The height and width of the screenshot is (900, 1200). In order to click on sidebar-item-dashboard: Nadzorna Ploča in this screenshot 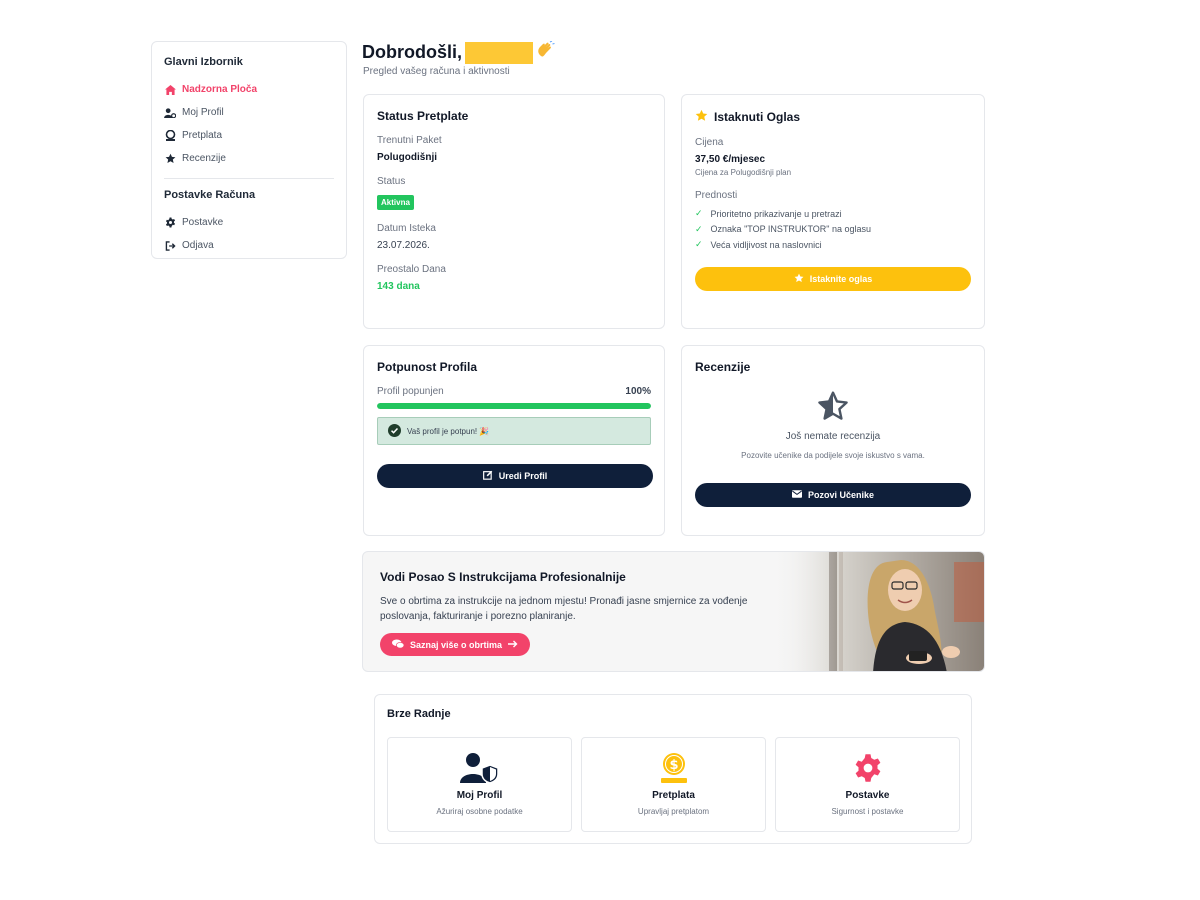, I will do `click(249, 89)`.